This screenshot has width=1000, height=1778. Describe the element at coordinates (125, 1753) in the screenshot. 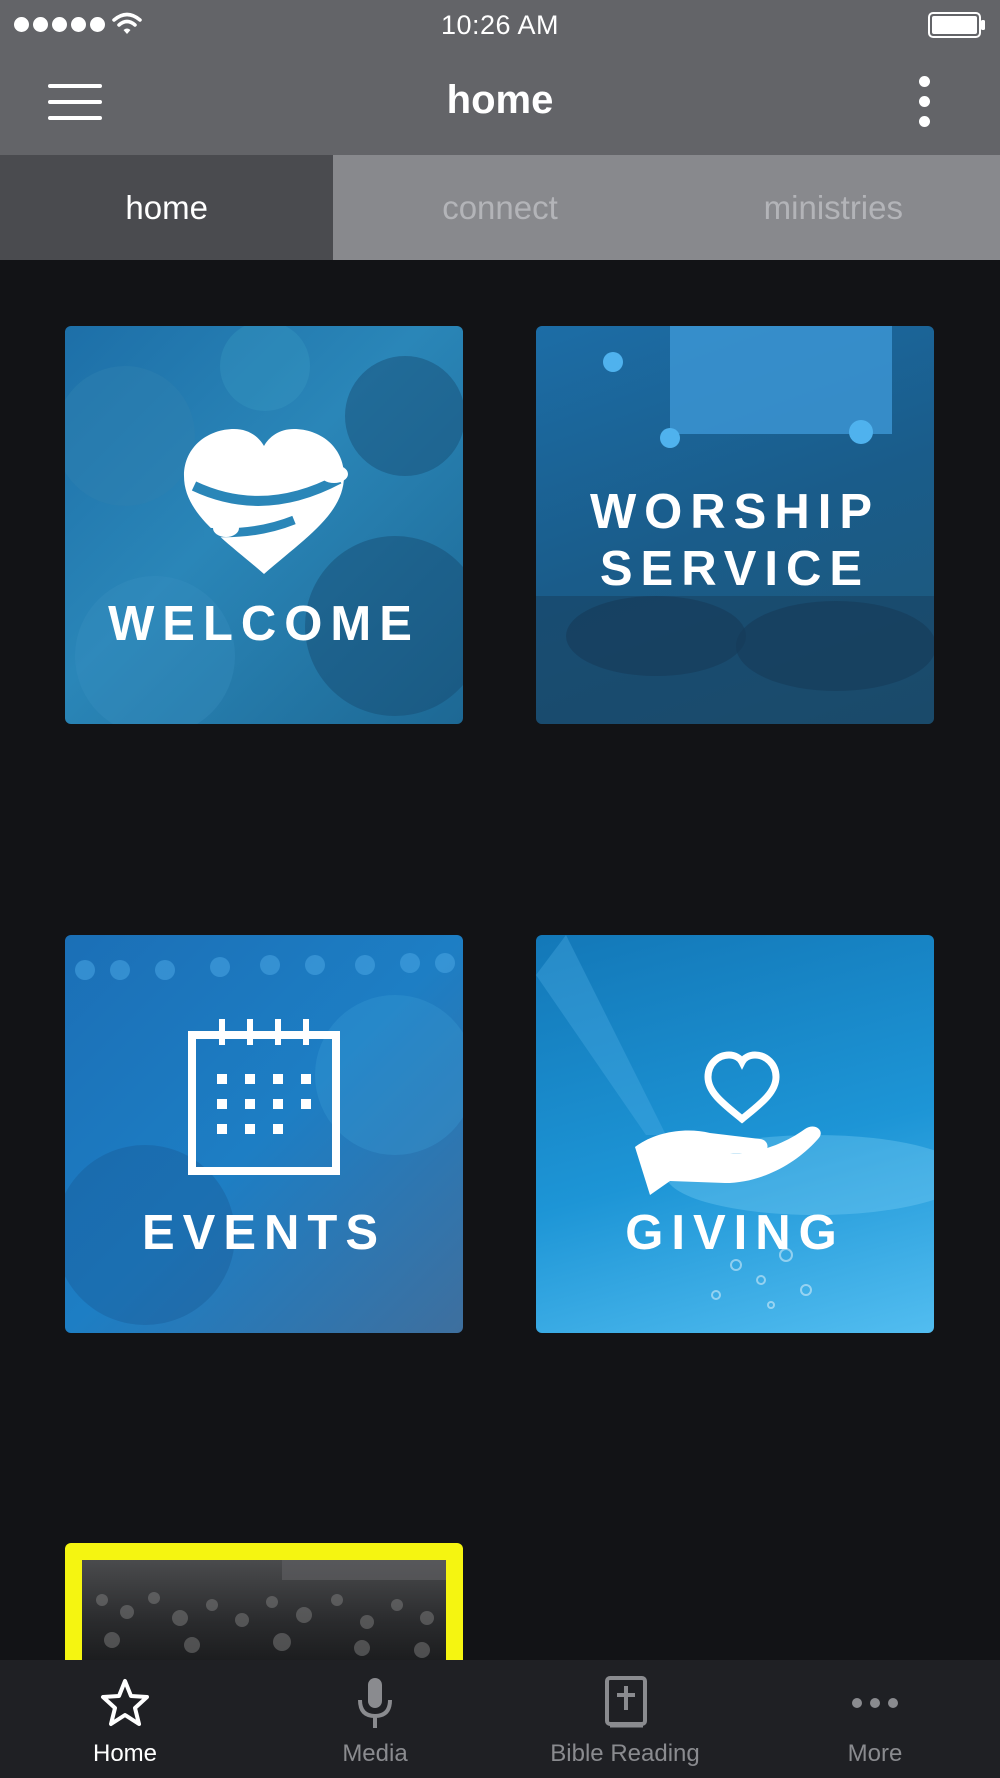

I see `nav-label: Home` at that location.